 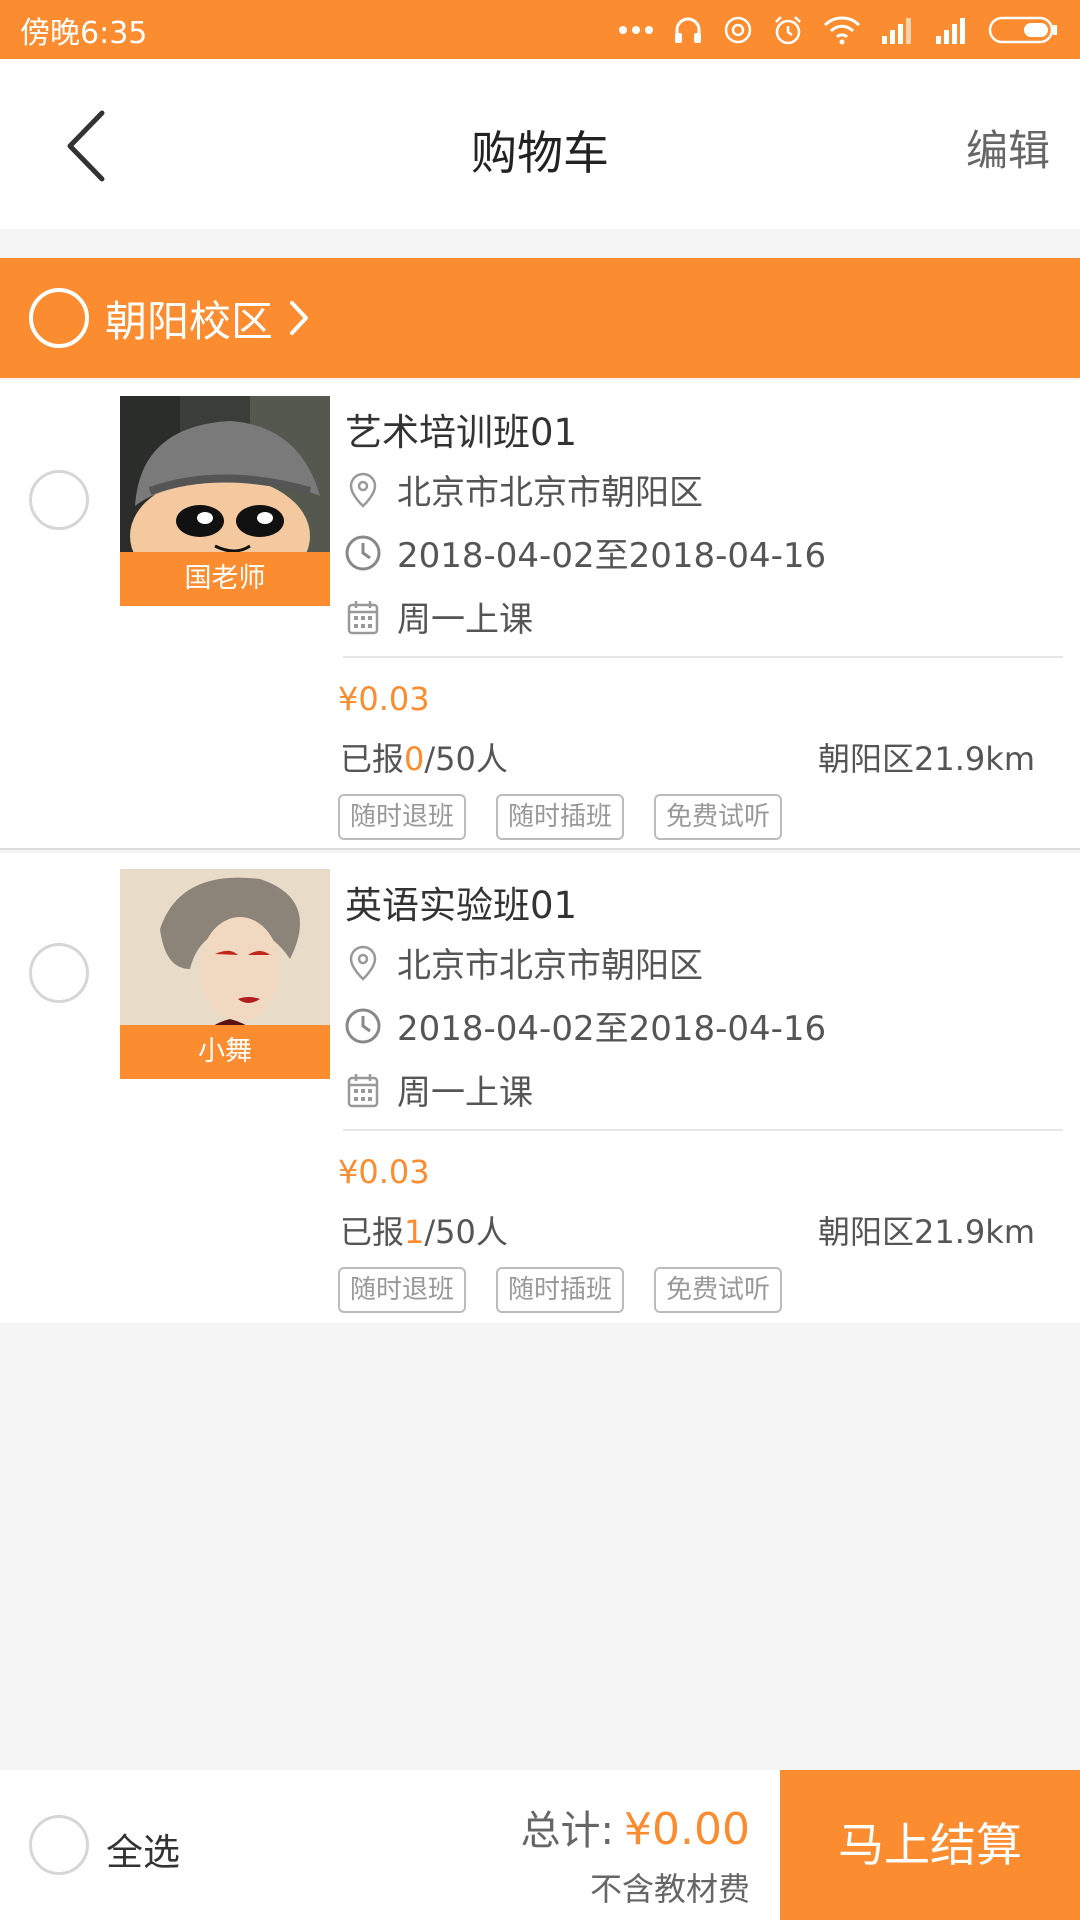 I want to click on campus-select-checkbox, so click(x=59, y=318).